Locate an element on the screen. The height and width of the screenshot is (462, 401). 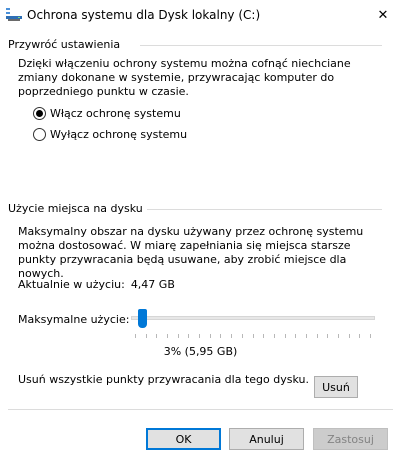
disable-protection-label: Wyłącz ochronę systemu is located at coordinates (118, 134).